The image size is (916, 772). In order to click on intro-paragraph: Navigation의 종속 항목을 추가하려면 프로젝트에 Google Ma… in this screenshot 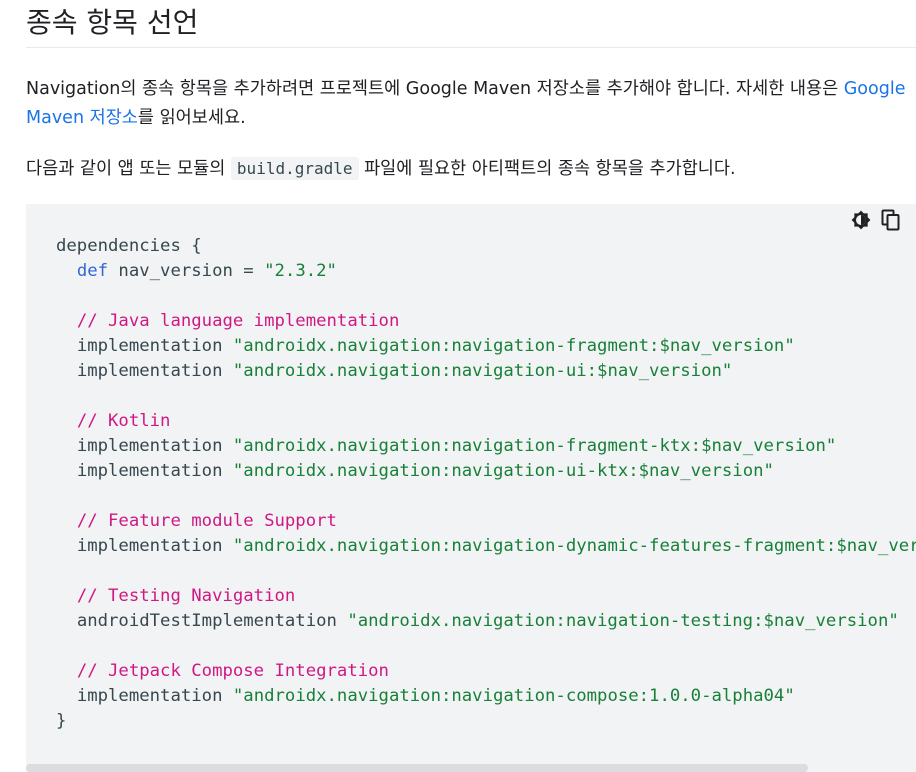, I will do `click(466, 104)`.